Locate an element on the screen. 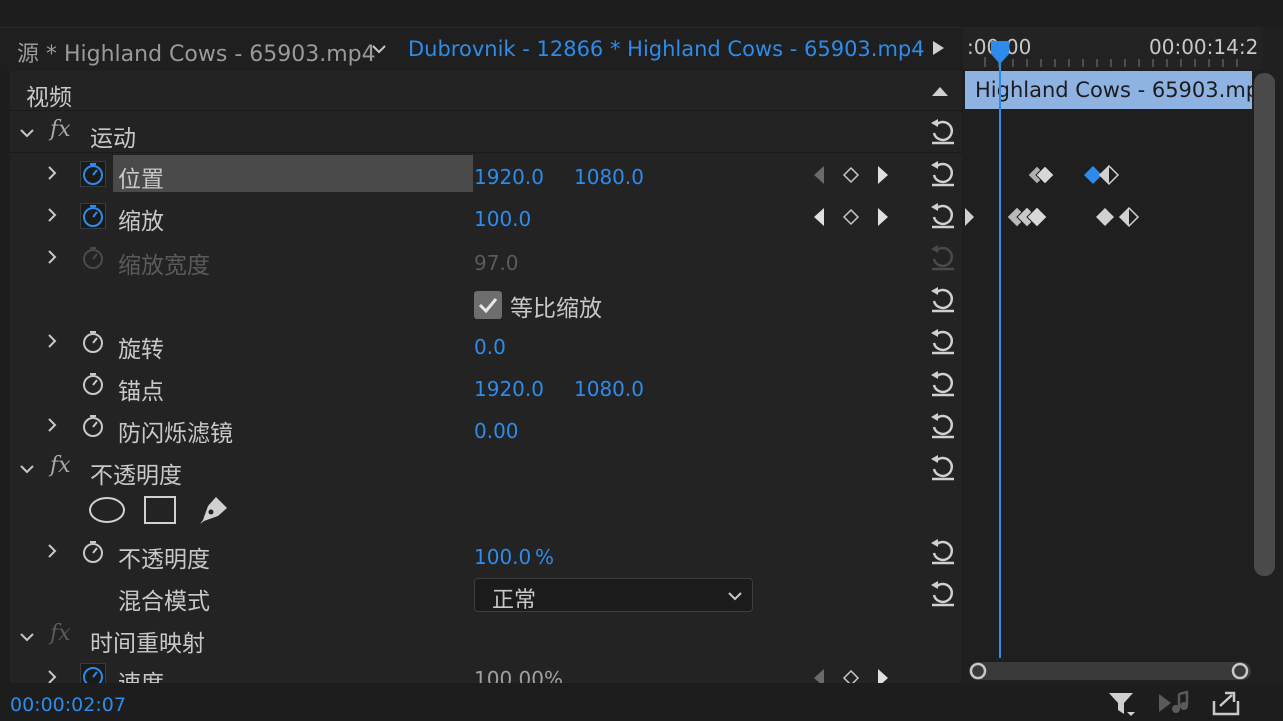  video-header-label: 视频 is located at coordinates (49, 98).